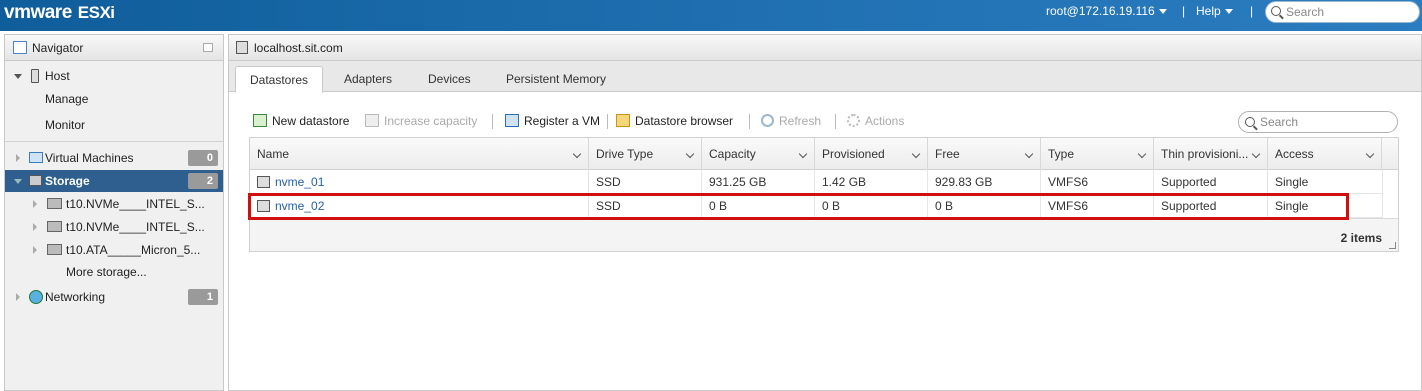 The height and width of the screenshot is (391, 1422). What do you see at coordinates (299, 206) in the screenshot?
I see `datastore-name-link: nvme_02` at bounding box center [299, 206].